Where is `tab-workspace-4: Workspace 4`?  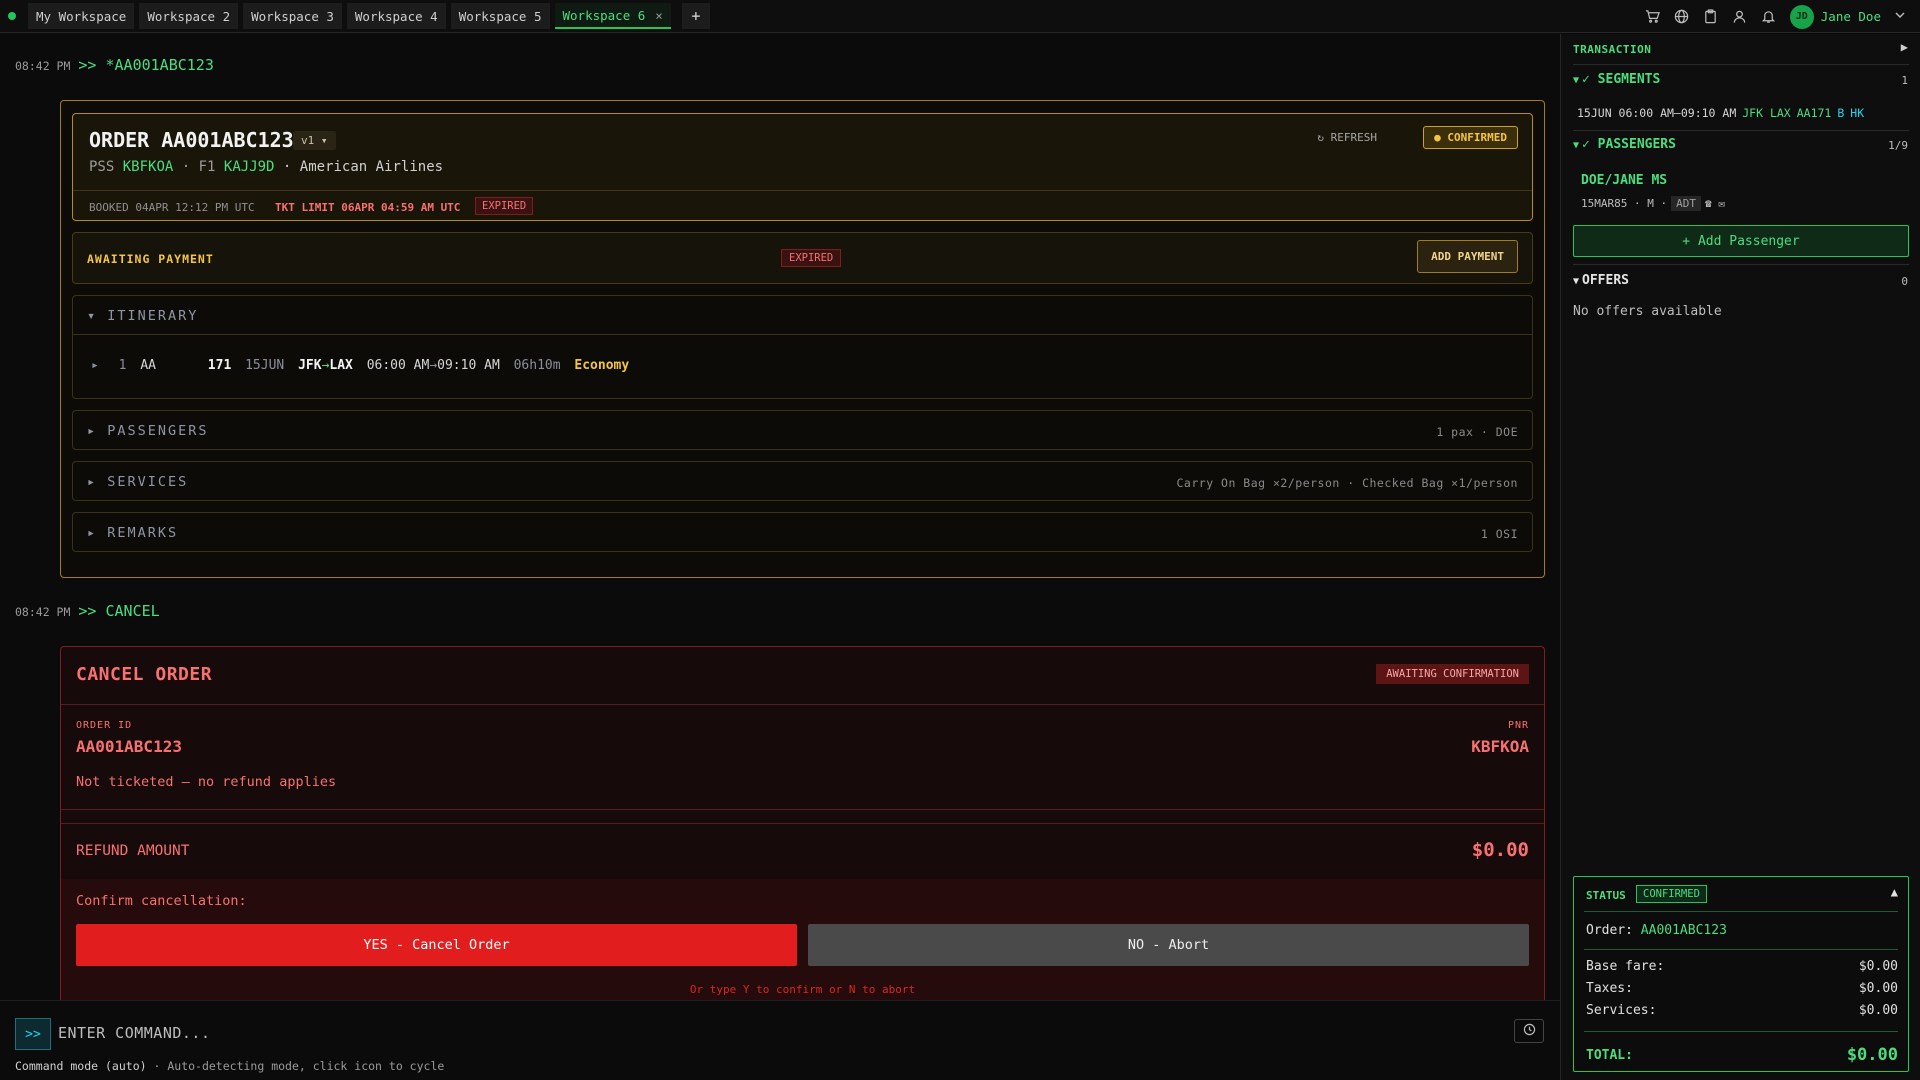 tab-workspace-4: Workspace 4 is located at coordinates (396, 16).